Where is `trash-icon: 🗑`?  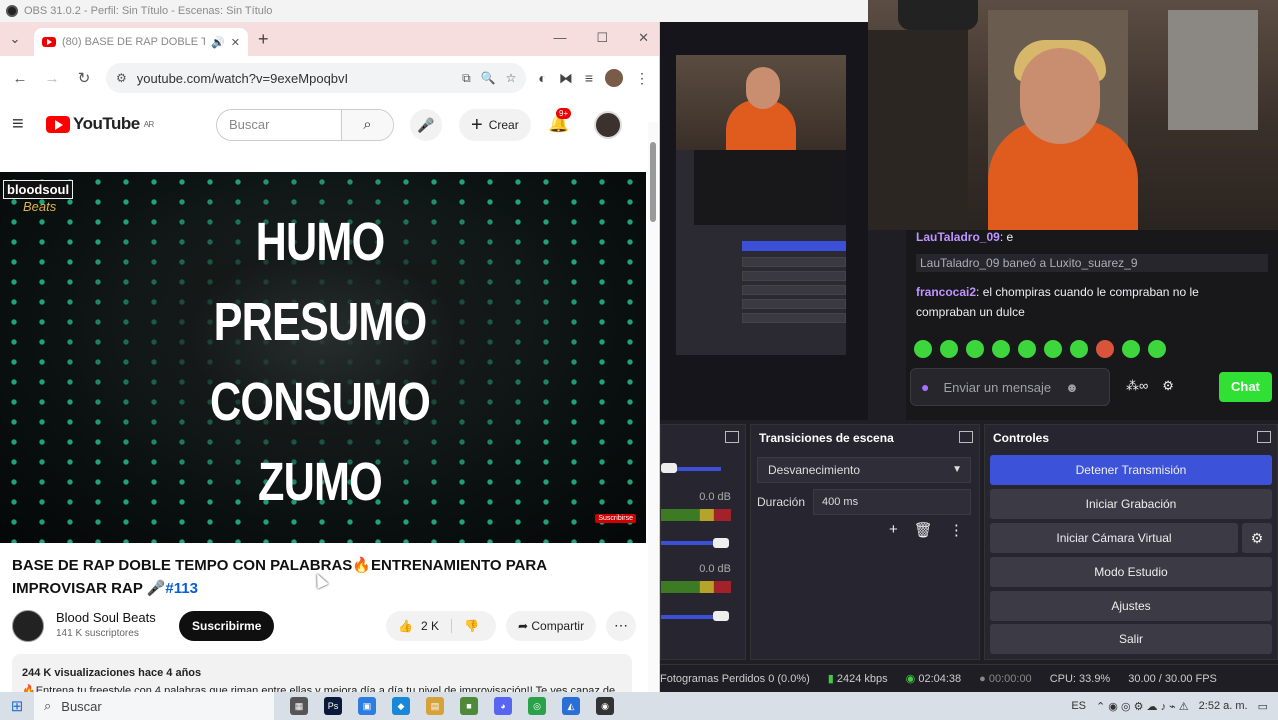
trash-icon: 🗑 is located at coordinates (923, 530).